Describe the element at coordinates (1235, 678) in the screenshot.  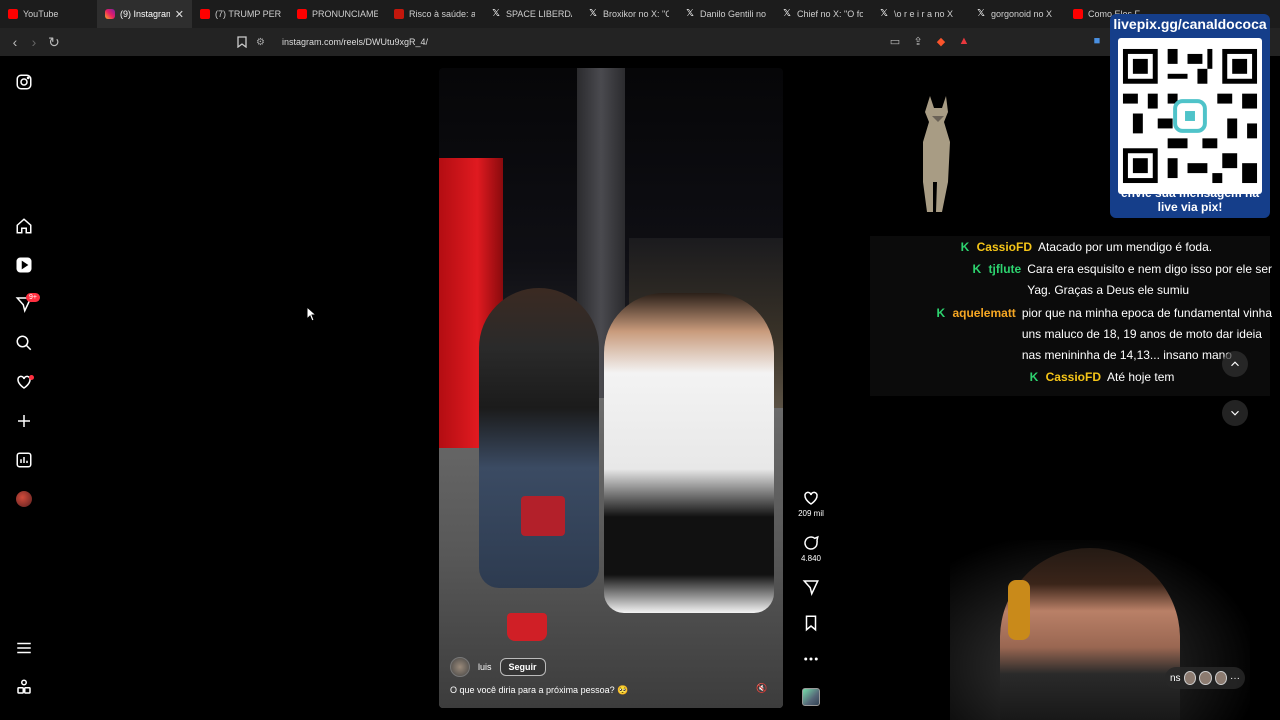
I see `more-icon: ···` at that location.